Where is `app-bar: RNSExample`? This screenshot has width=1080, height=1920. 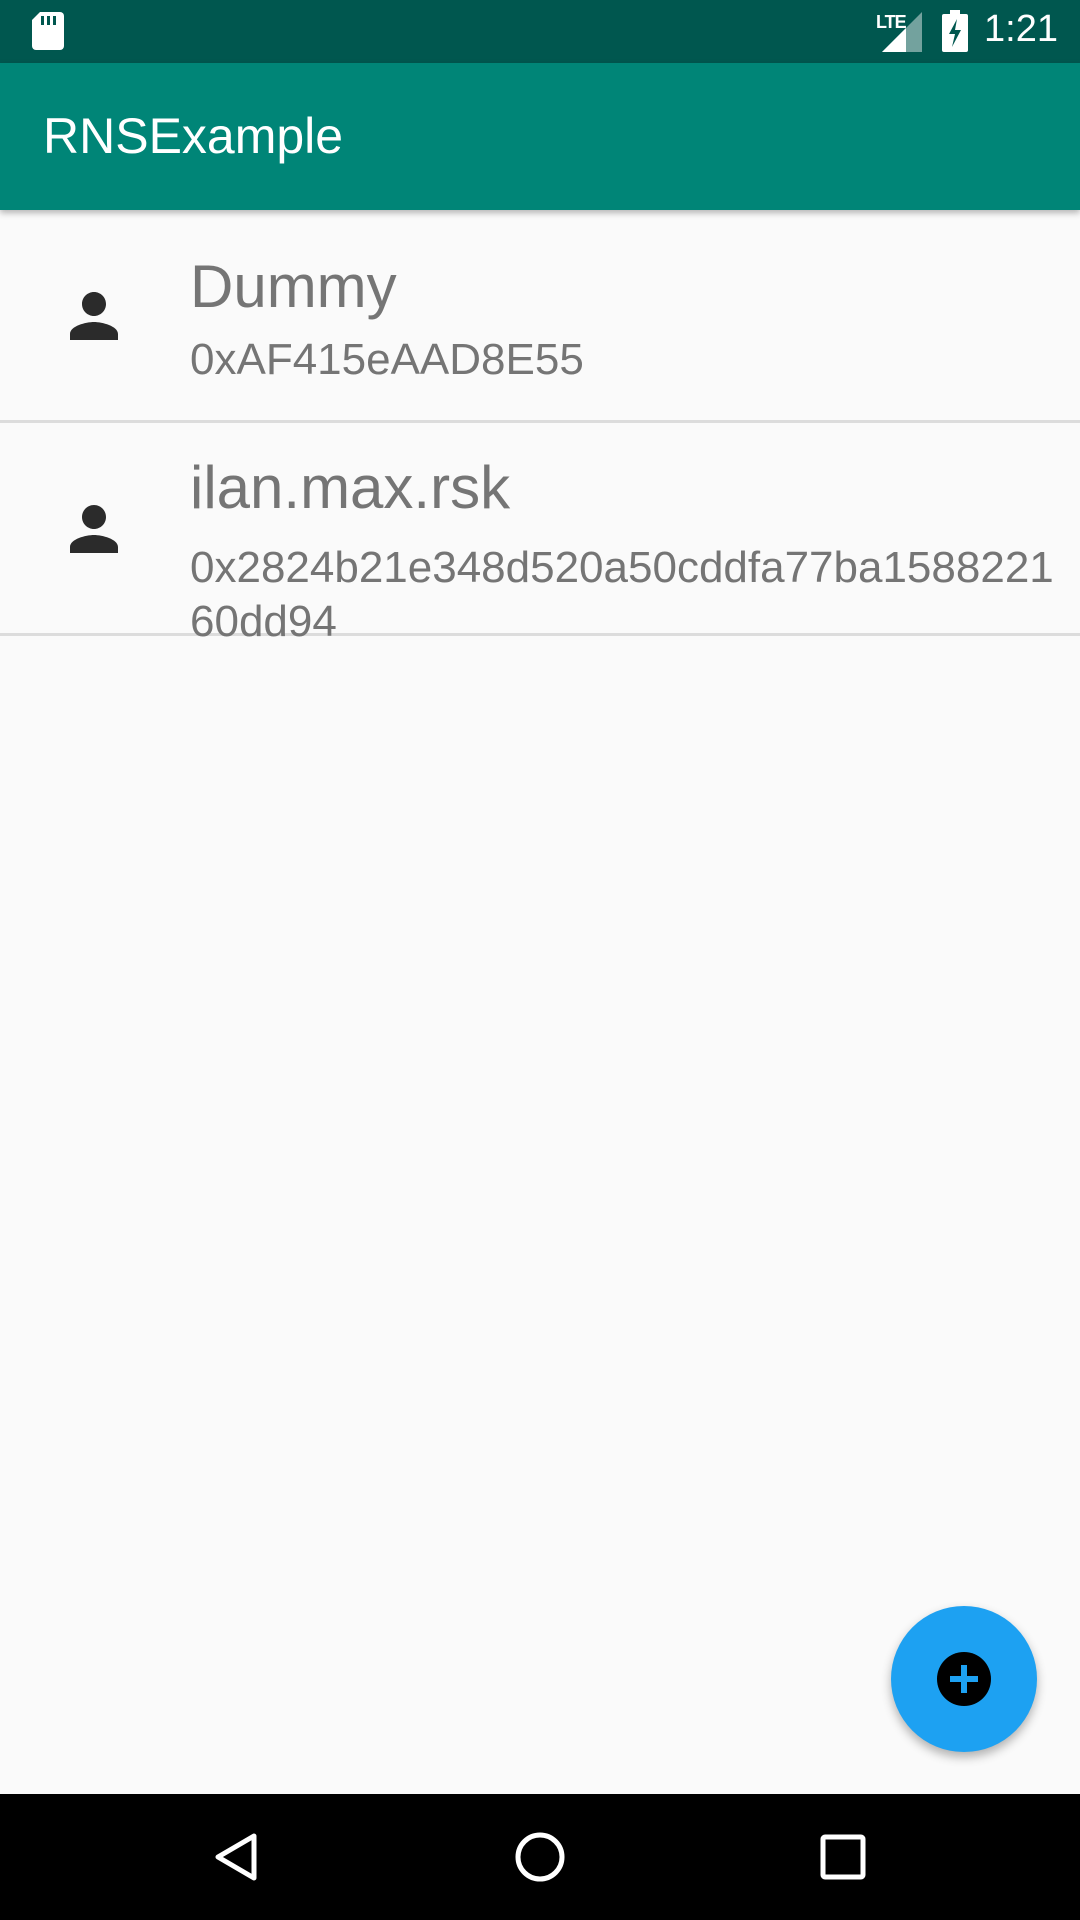
app-bar: RNSExample is located at coordinates (540, 136).